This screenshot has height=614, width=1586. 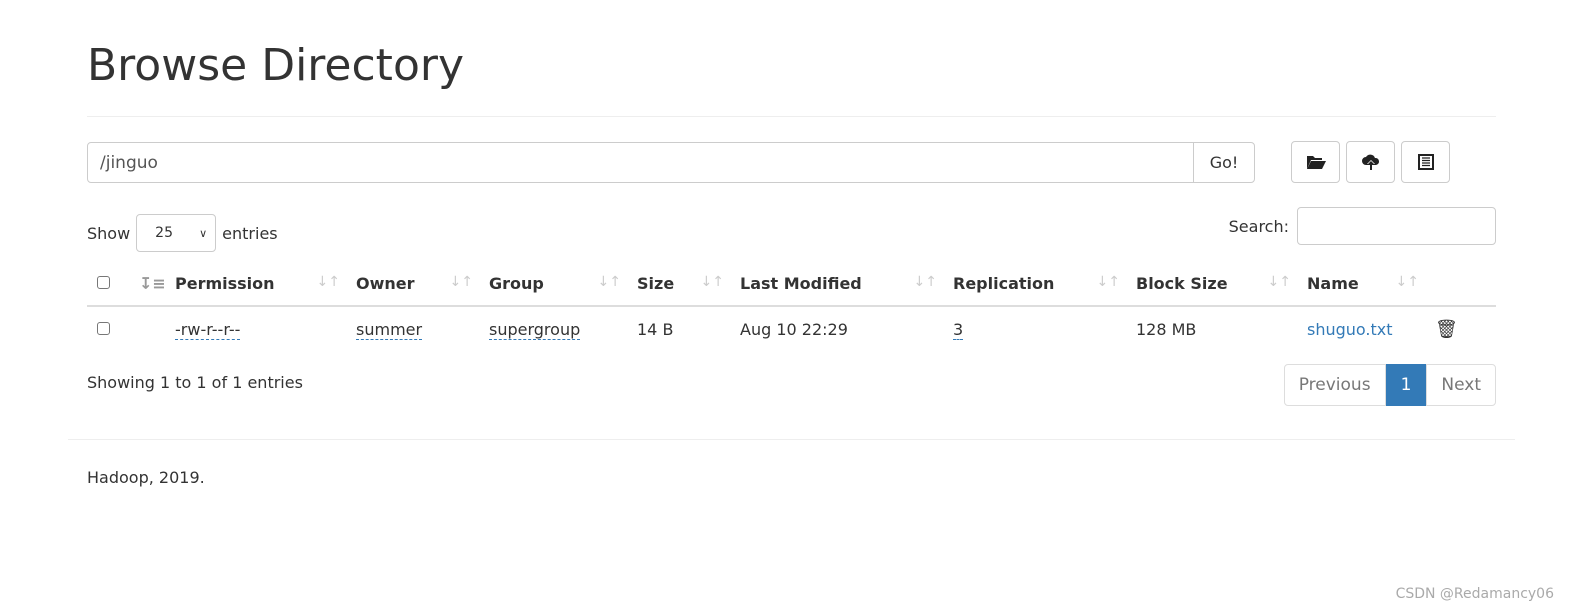 I want to click on trash-icon: 🗑, so click(x=1446, y=329).